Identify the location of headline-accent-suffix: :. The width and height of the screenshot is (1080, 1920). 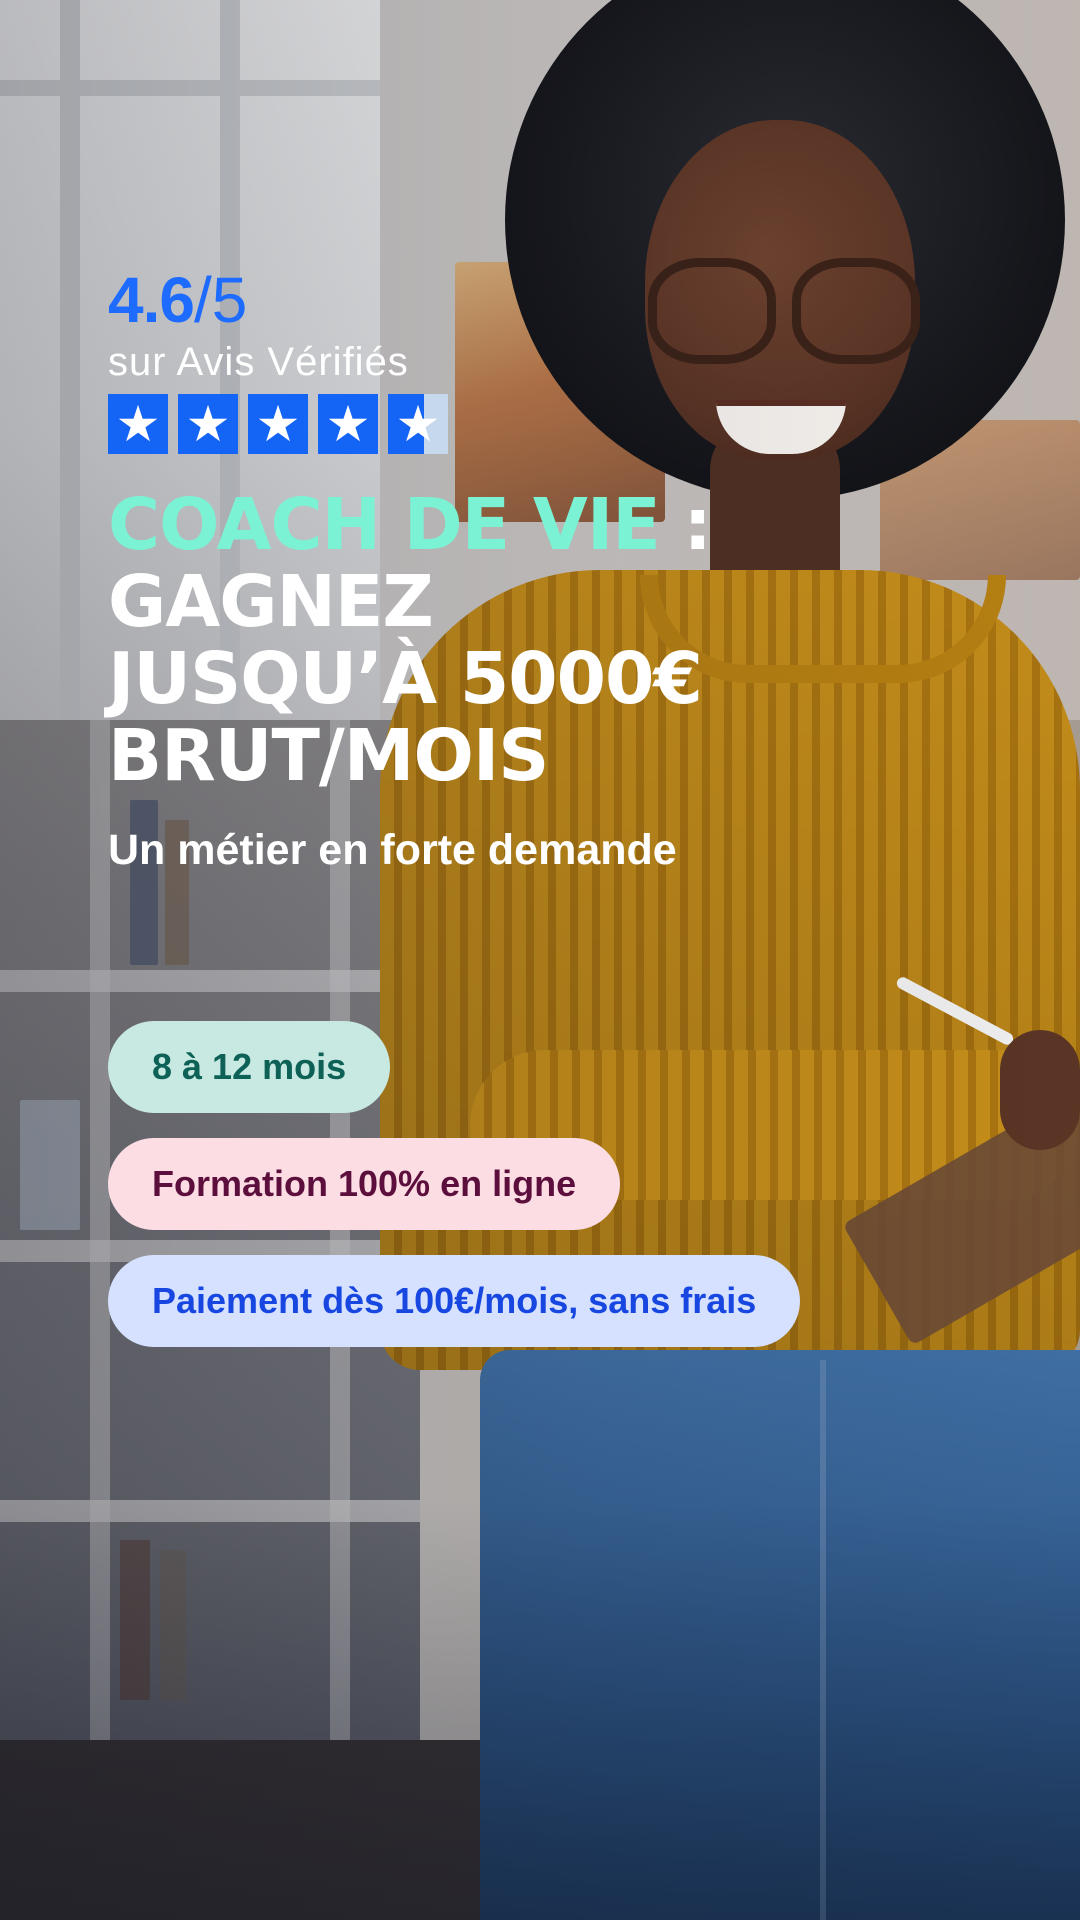
(685, 524).